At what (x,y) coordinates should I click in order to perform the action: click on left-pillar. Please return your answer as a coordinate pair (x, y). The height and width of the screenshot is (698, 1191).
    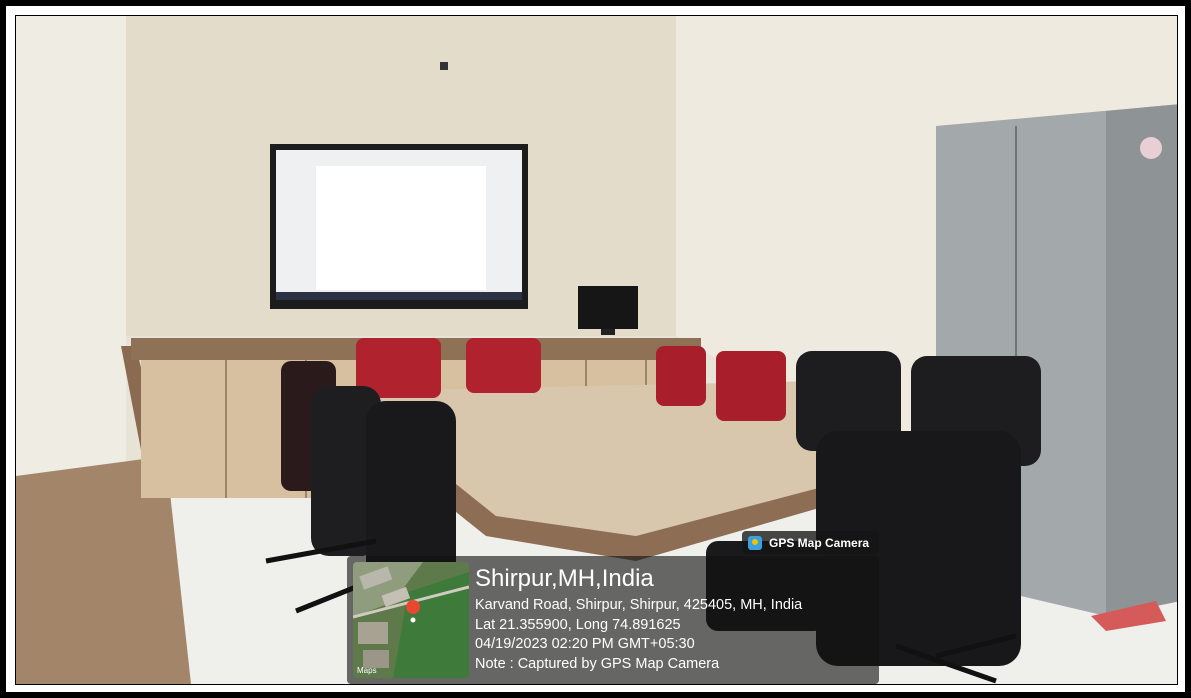
    Looking at the image, I should click on (71, 251).